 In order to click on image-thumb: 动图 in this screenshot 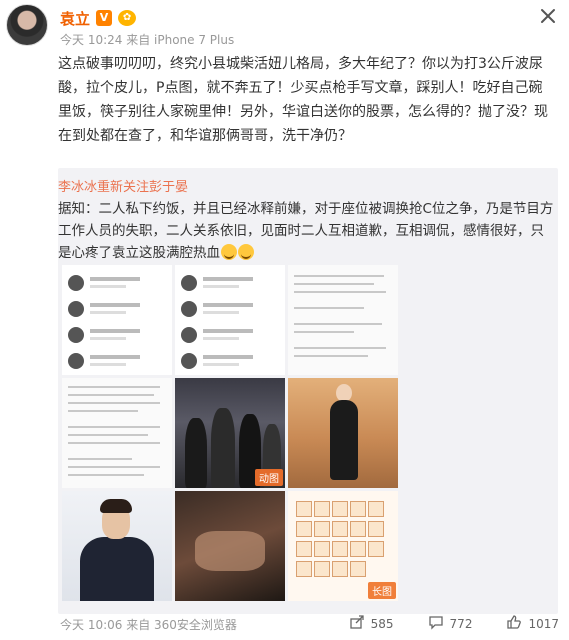, I will do `click(230, 433)`.